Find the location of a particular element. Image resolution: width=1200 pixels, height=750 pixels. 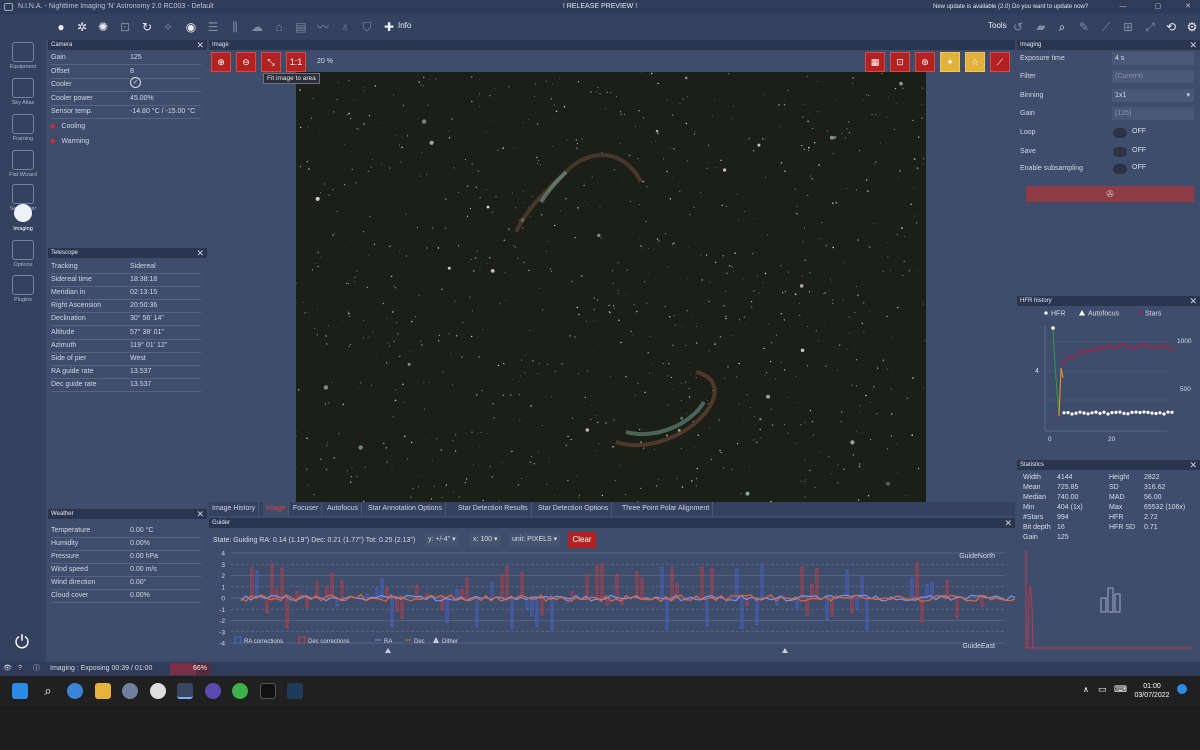

eye-icon: 👁 is located at coordinates (7, 669).